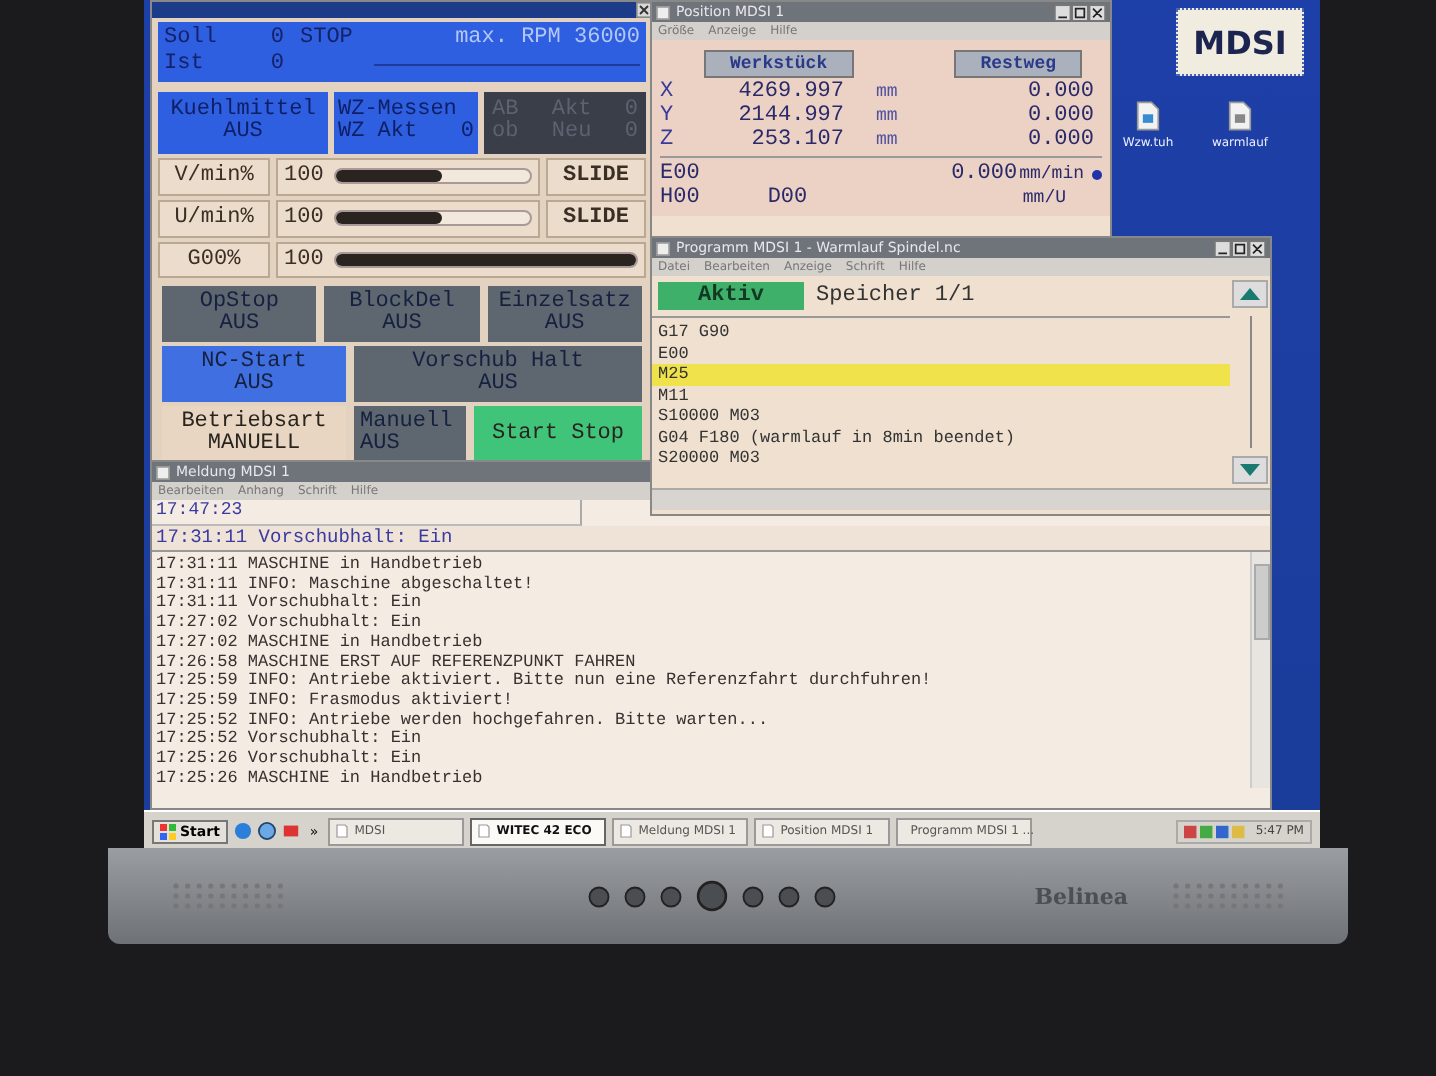  What do you see at coordinates (941, 458) in the screenshot?
I see `code-line: S20000 M03` at bounding box center [941, 458].